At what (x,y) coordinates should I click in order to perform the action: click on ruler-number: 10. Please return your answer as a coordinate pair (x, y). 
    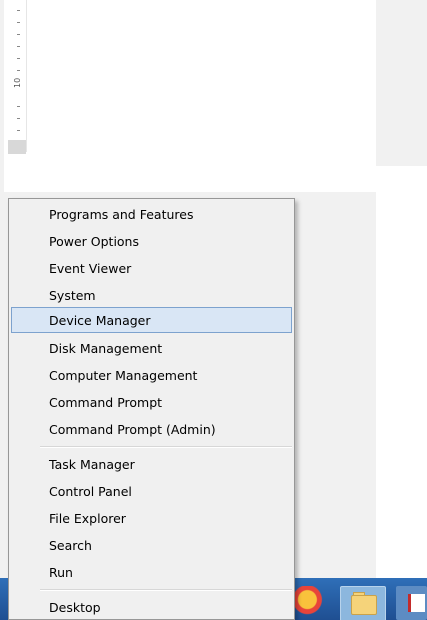
    Looking at the image, I should click on (17, 82).